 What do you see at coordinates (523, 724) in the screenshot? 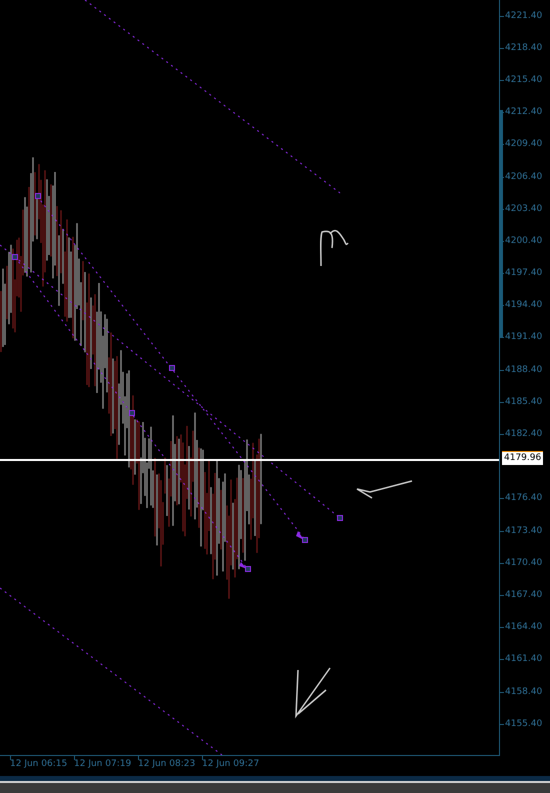
I see `price-label: 4155.40` at bounding box center [523, 724].